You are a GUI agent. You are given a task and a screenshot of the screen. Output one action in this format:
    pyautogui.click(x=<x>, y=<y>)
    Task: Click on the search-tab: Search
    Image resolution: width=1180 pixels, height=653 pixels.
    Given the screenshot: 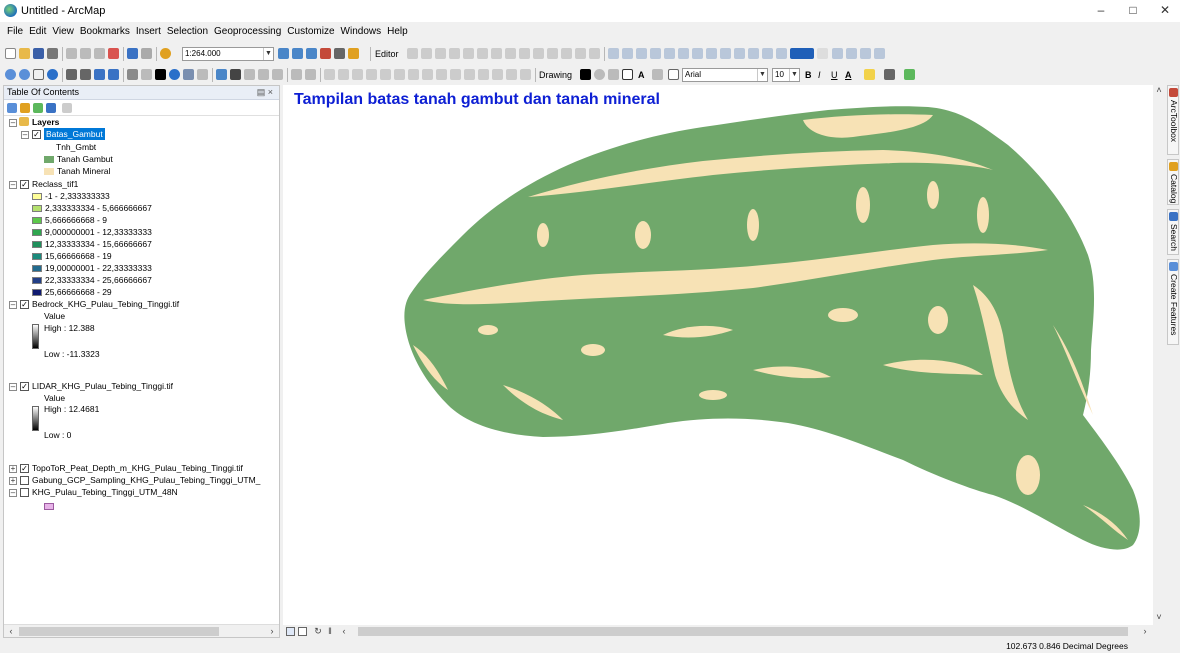 What is the action you would take?
    pyautogui.click(x=1173, y=232)
    